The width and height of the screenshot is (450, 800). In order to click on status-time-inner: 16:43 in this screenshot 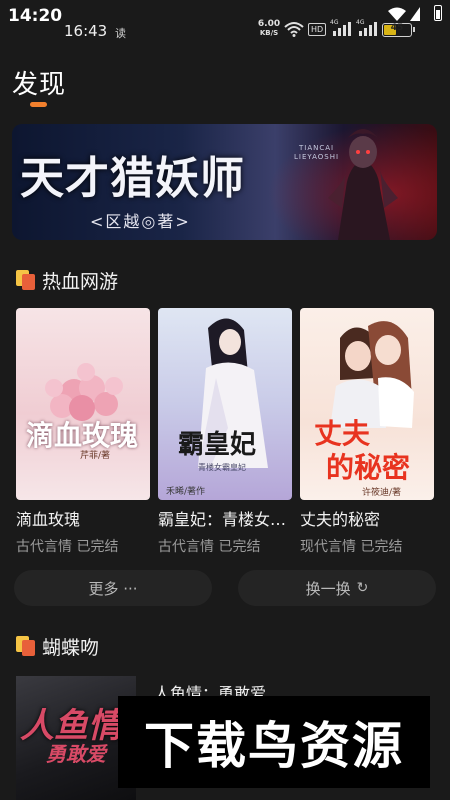, I will do `click(86, 31)`.